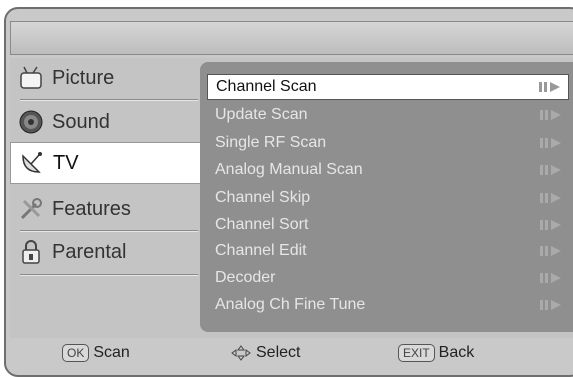 The image size is (573, 377). What do you see at coordinates (436, 353) in the screenshot?
I see `exit-hint: EXIT Back` at bounding box center [436, 353].